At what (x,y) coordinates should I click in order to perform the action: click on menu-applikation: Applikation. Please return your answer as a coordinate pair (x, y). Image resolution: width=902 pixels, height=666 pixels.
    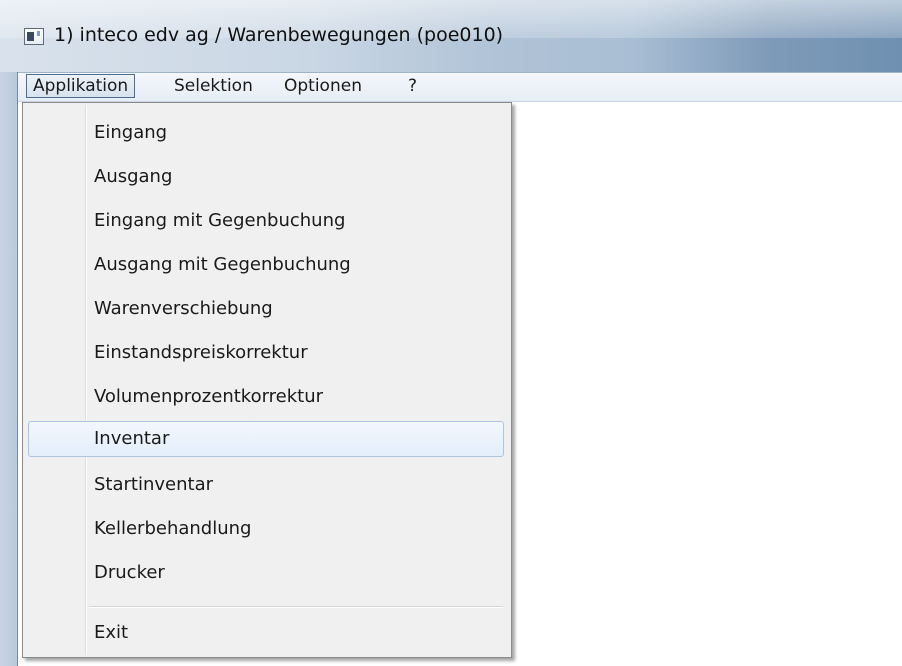
    Looking at the image, I should click on (81, 86).